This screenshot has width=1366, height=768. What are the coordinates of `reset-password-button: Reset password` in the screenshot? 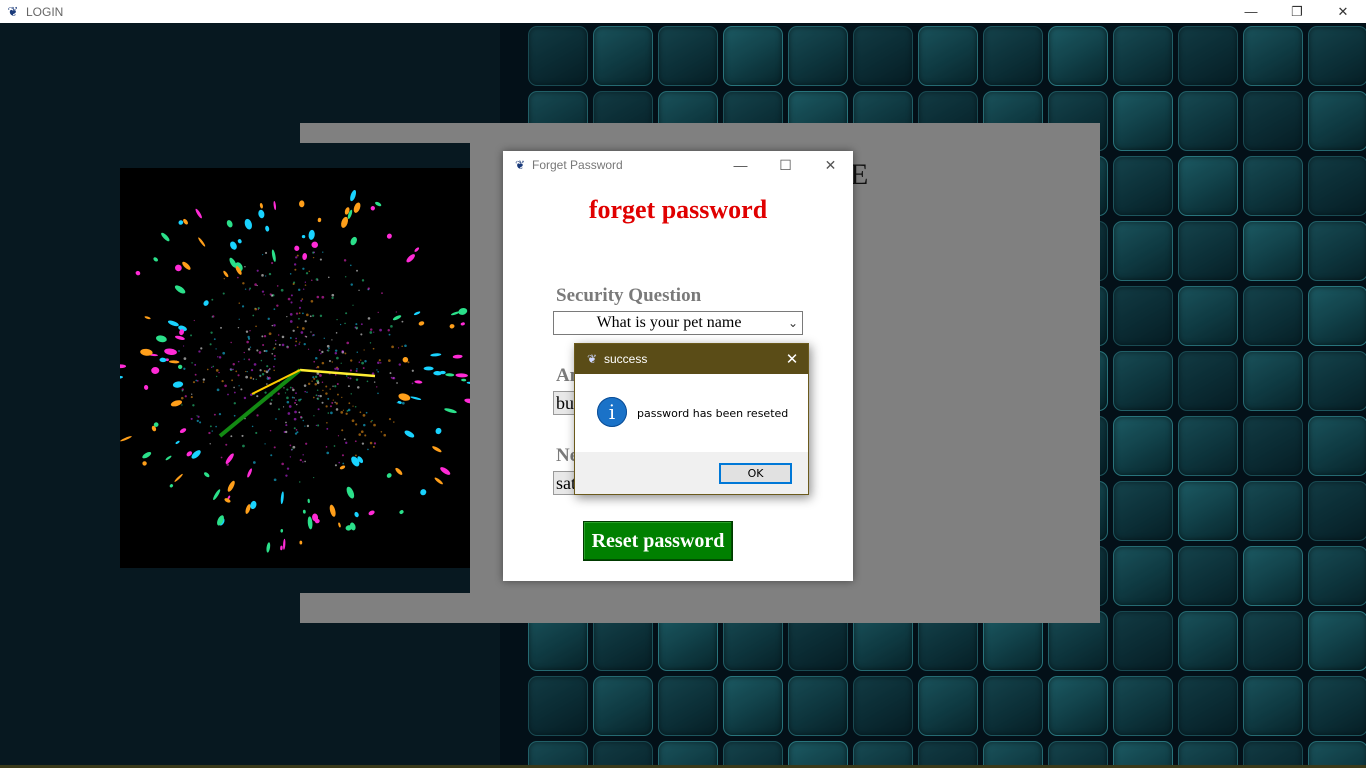 It's located at (658, 541).